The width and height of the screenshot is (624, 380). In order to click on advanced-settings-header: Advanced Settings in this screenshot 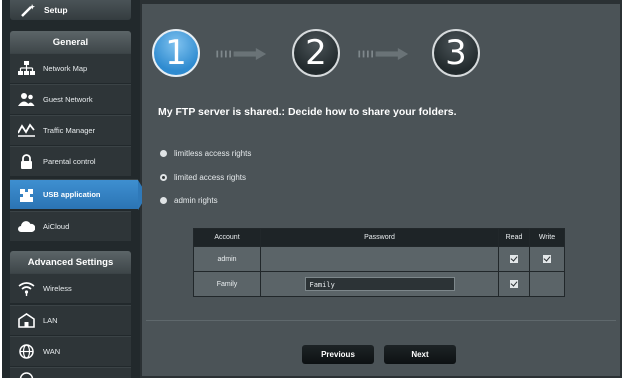, I will do `click(70, 262)`.